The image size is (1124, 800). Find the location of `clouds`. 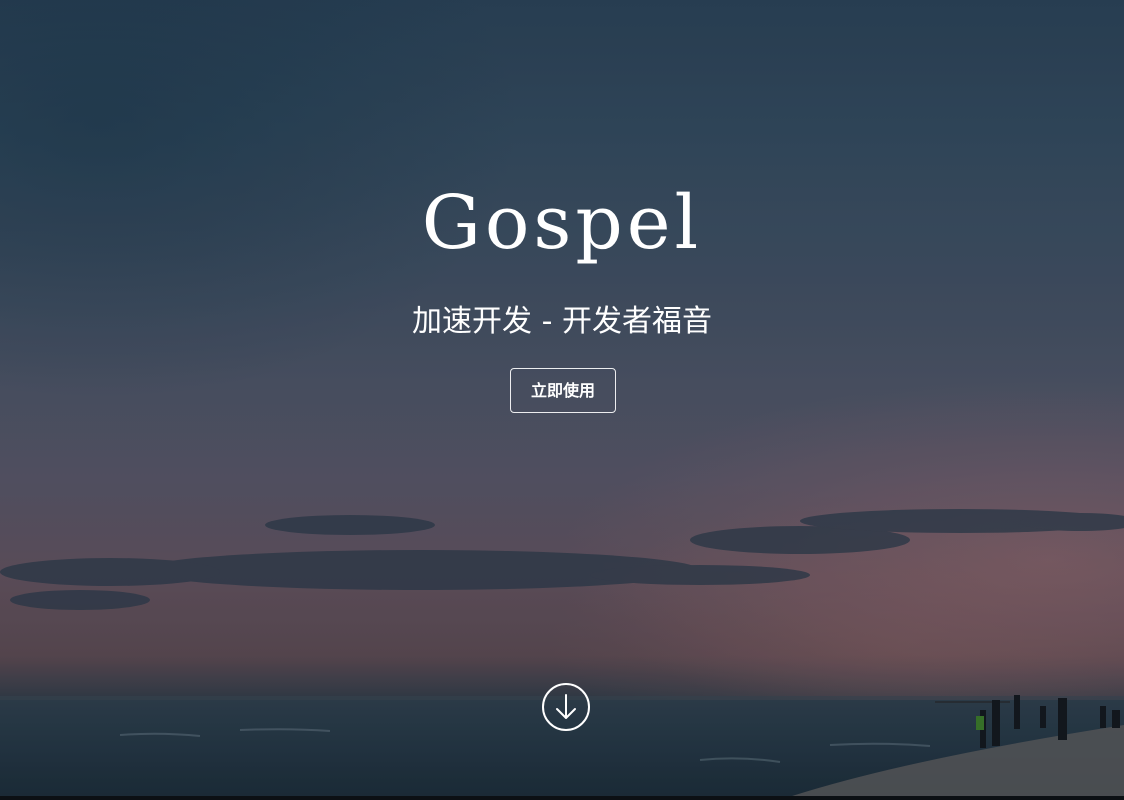

clouds is located at coordinates (562, 559).